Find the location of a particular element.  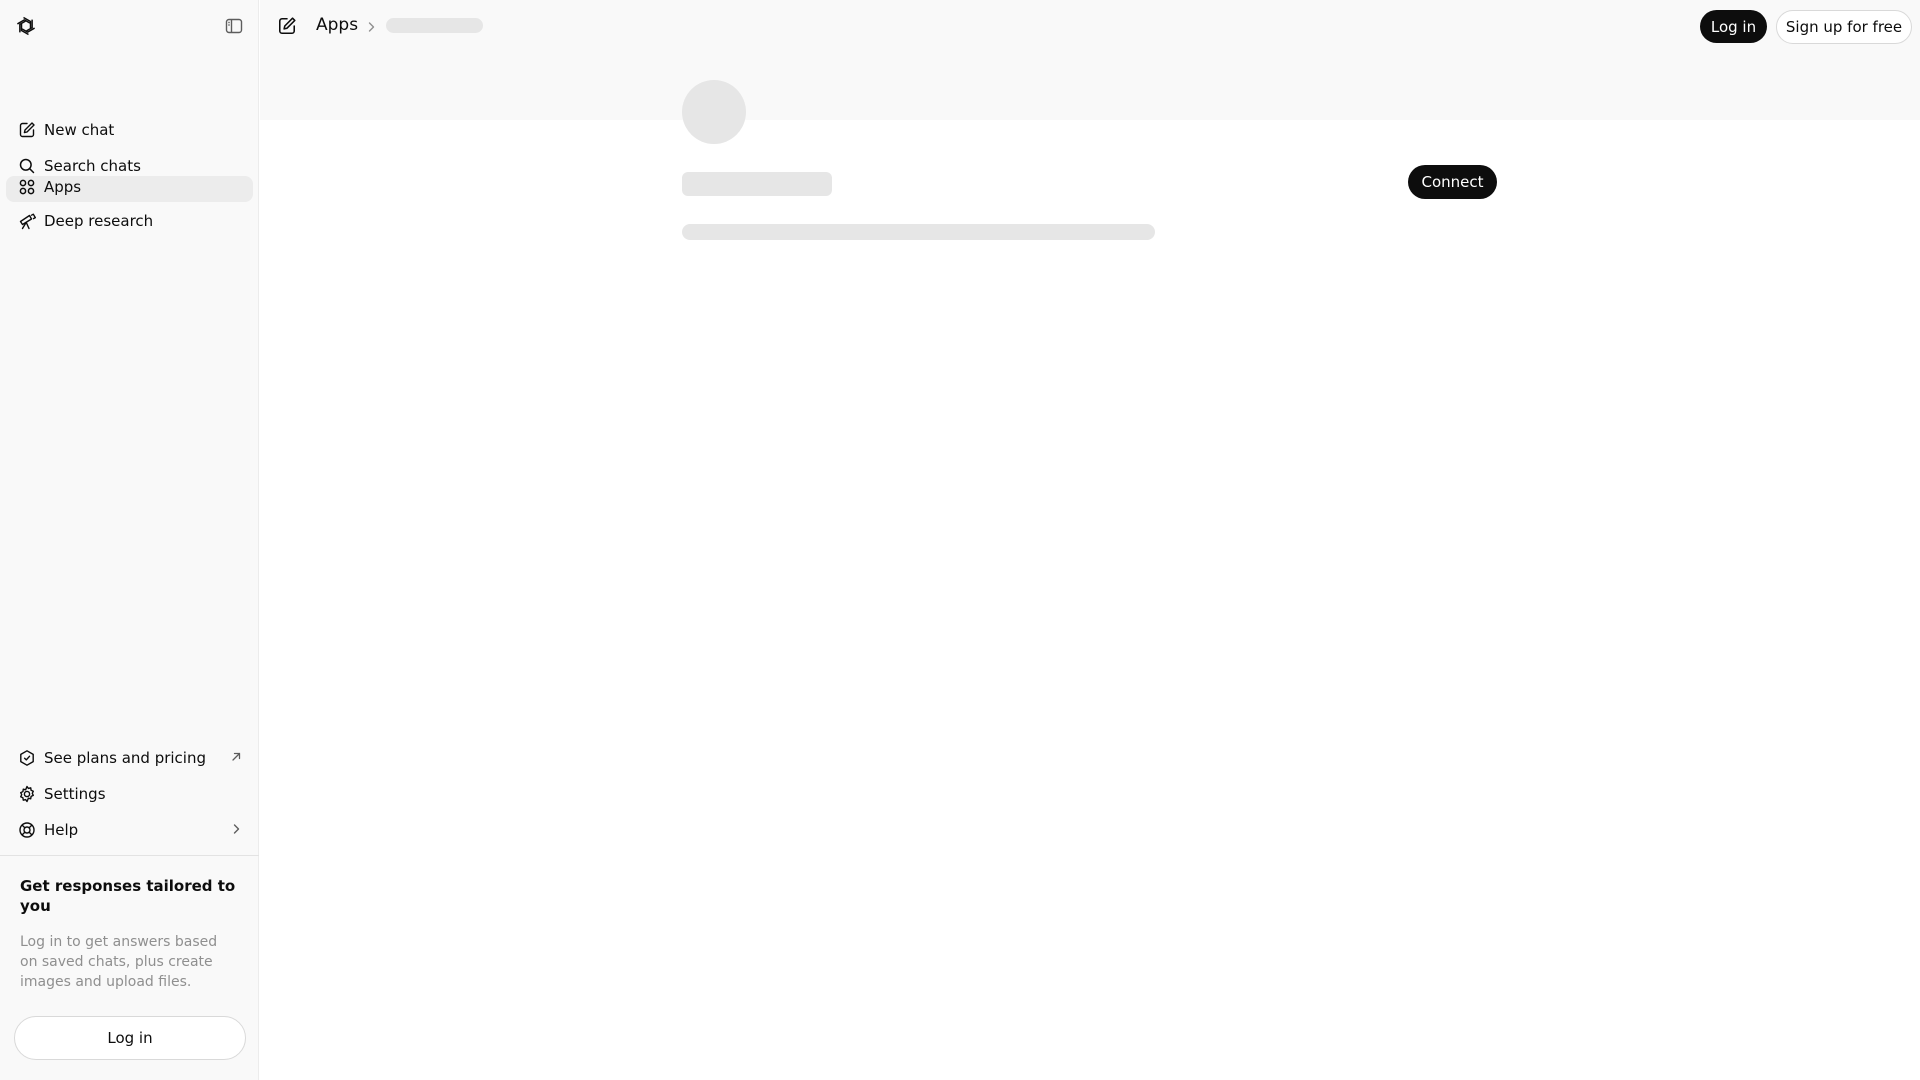

sidebar-item-apps: Apps is located at coordinates (129, 189).